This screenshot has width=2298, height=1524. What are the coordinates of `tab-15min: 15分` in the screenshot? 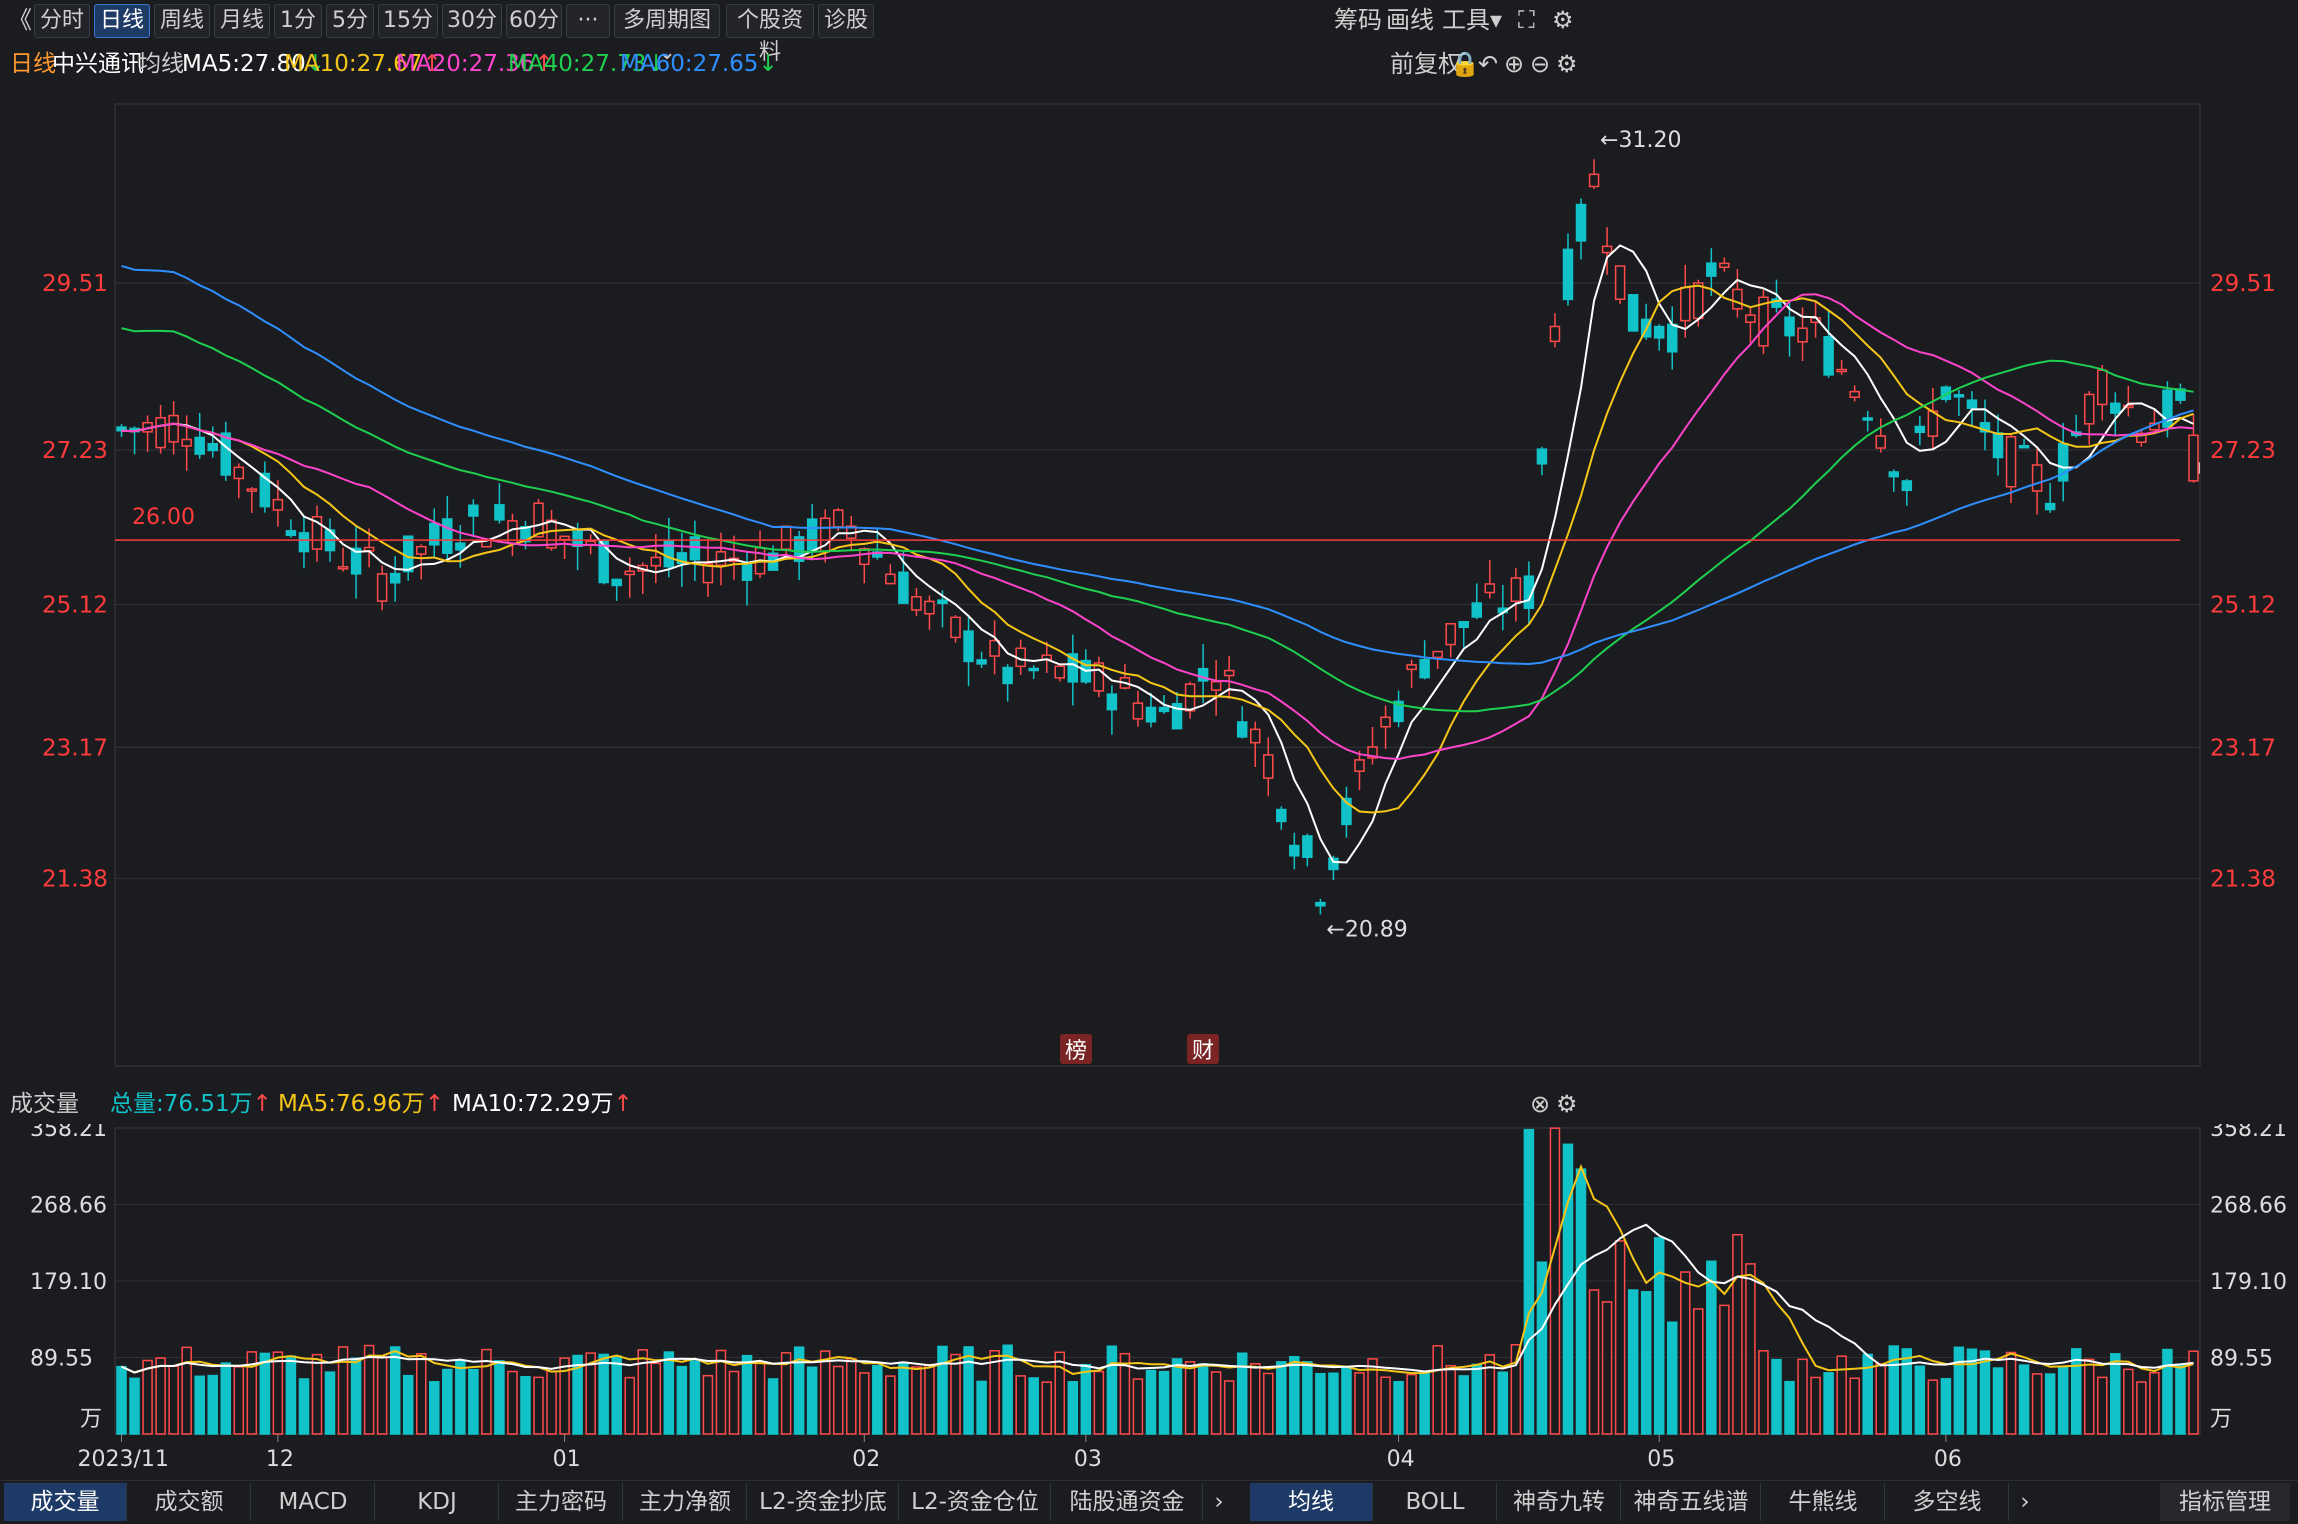 It's located at (408, 21).